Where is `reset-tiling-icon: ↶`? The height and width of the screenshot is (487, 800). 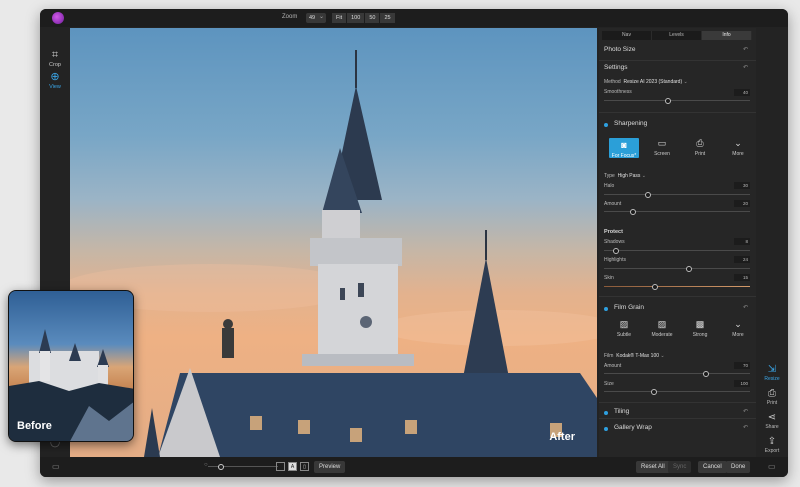 reset-tiling-icon: ↶ is located at coordinates (745, 411).